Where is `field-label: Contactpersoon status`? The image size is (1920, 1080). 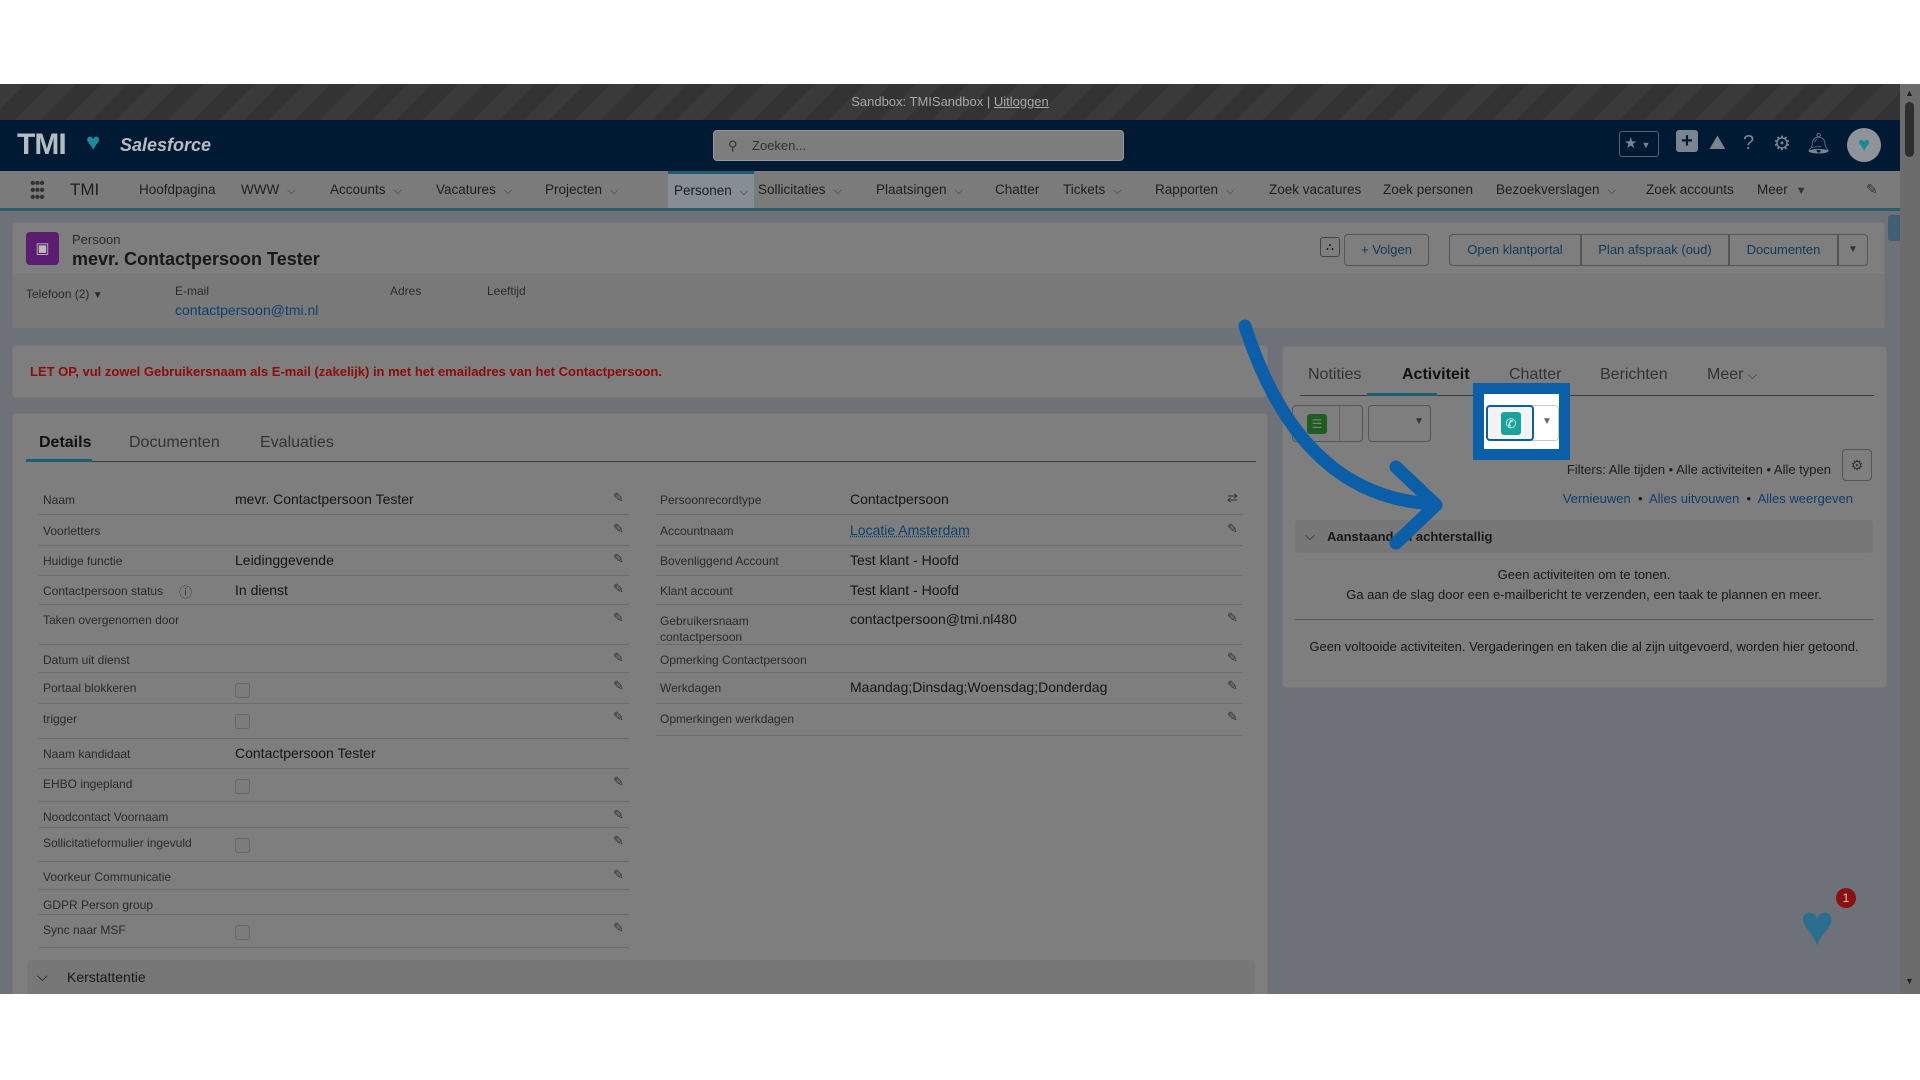
field-label: Contactpersoon status is located at coordinates (103, 591).